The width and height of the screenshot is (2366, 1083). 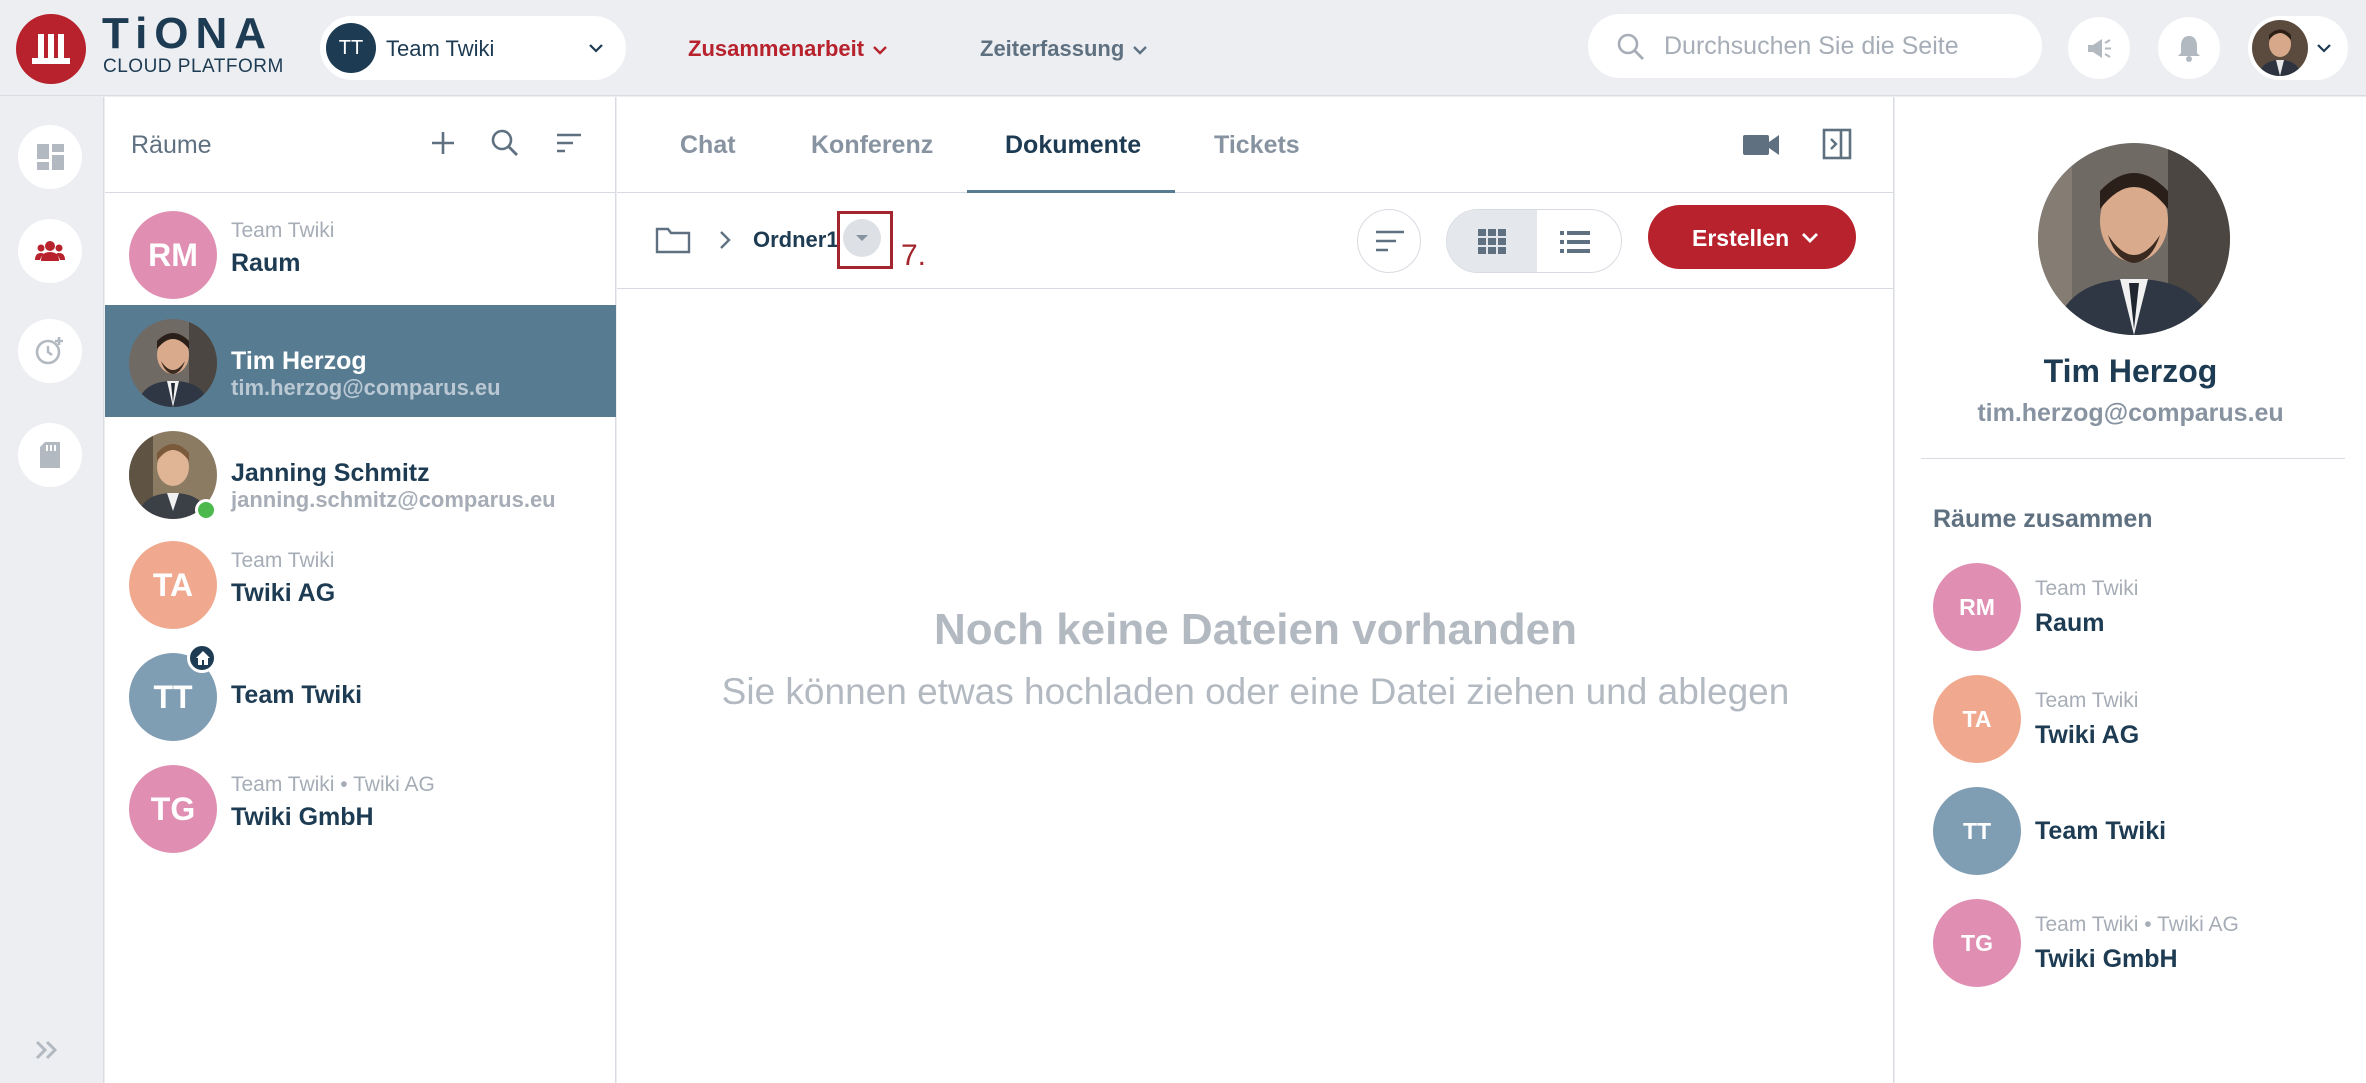 I want to click on room-email: tim.herzog@comparus.eu, so click(x=366, y=387).